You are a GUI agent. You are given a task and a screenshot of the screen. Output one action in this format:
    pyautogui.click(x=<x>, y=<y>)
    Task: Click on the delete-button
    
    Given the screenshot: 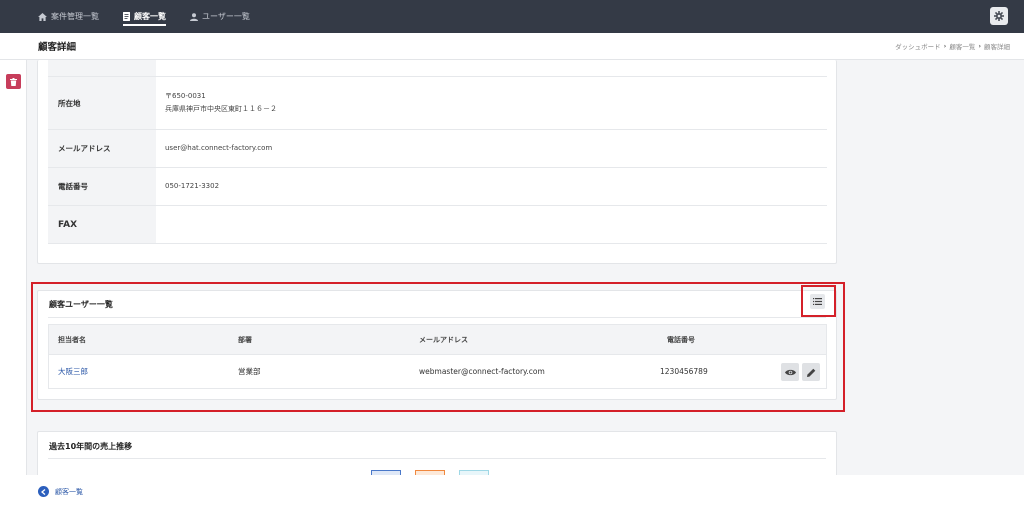 What is the action you would take?
    pyautogui.click(x=13, y=81)
    